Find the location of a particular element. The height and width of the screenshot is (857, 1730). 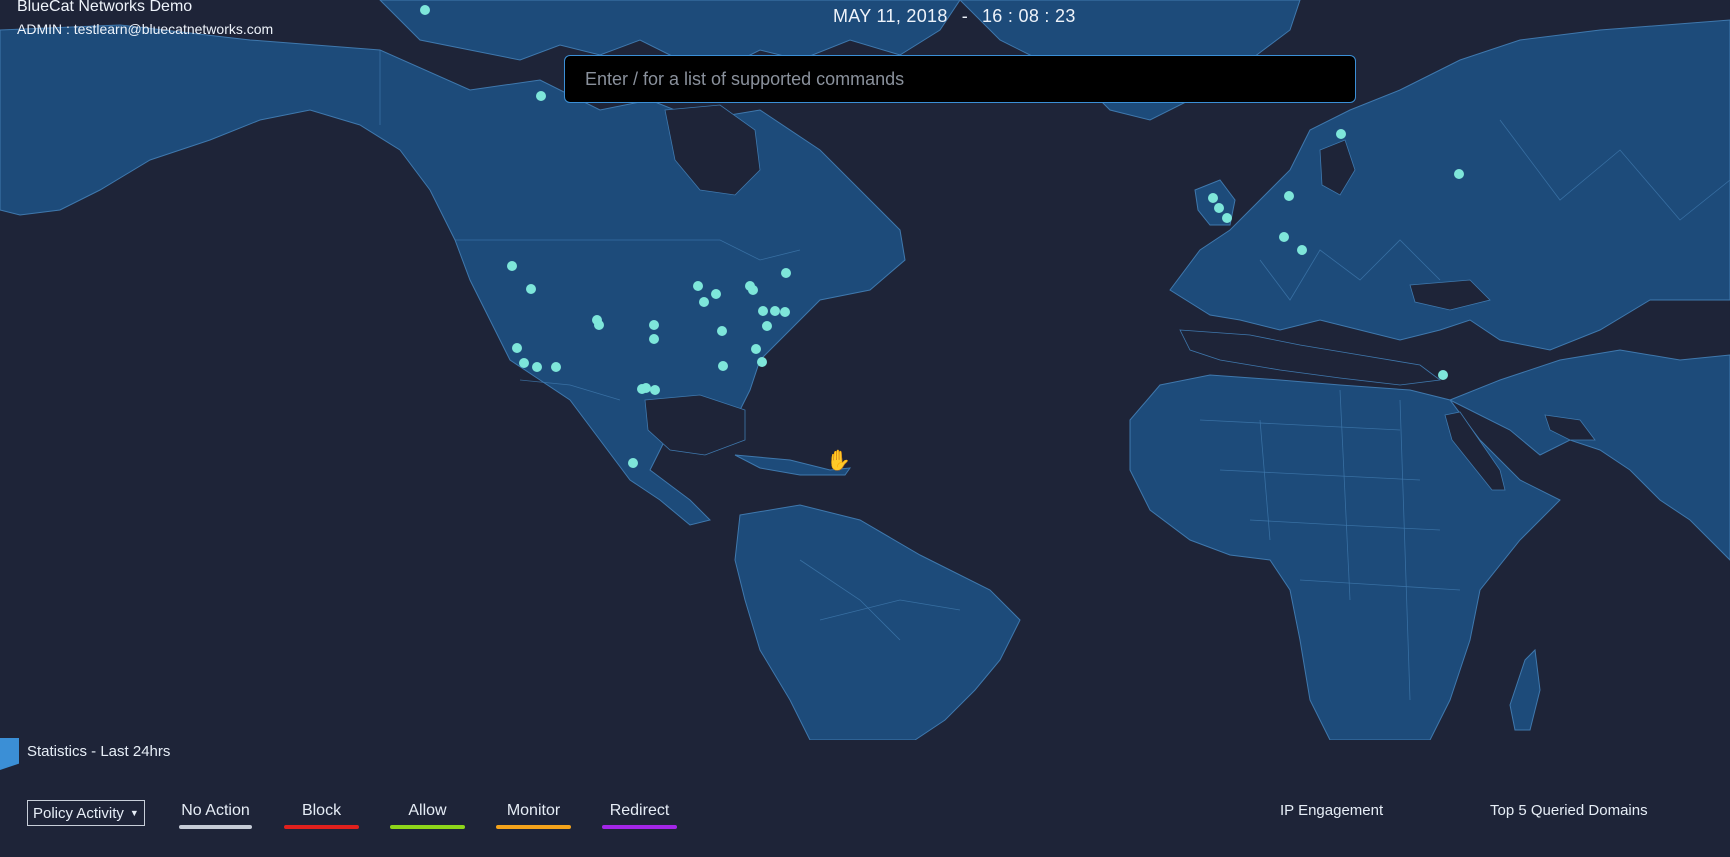

ip-engagement-link: IP Engagement is located at coordinates (1331, 810).